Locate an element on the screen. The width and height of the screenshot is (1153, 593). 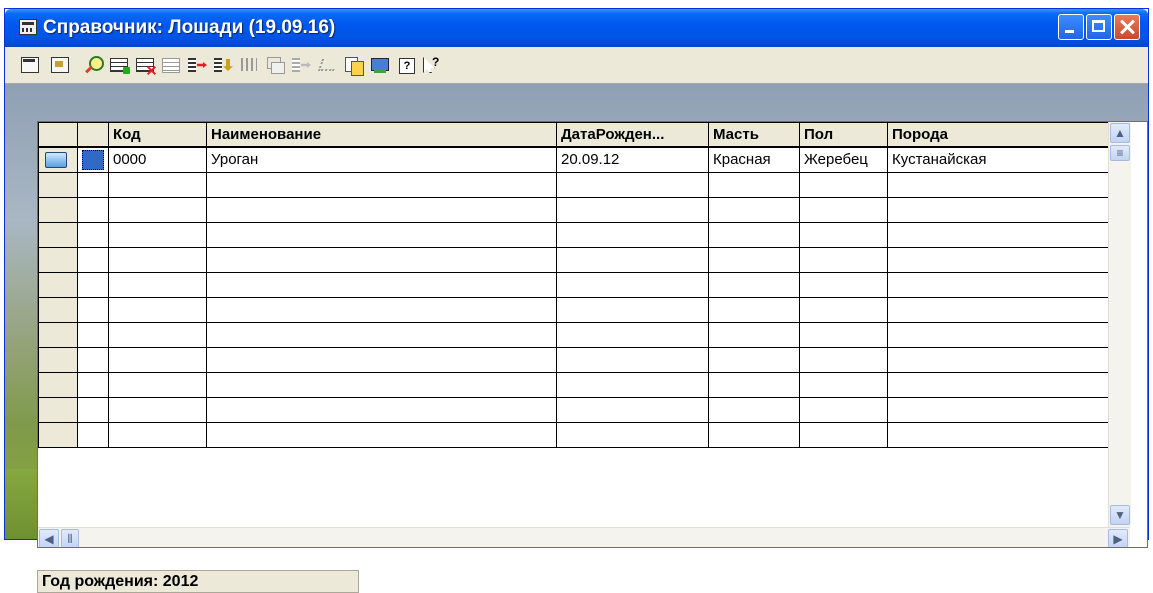
copy-icon is located at coordinates (354, 65).